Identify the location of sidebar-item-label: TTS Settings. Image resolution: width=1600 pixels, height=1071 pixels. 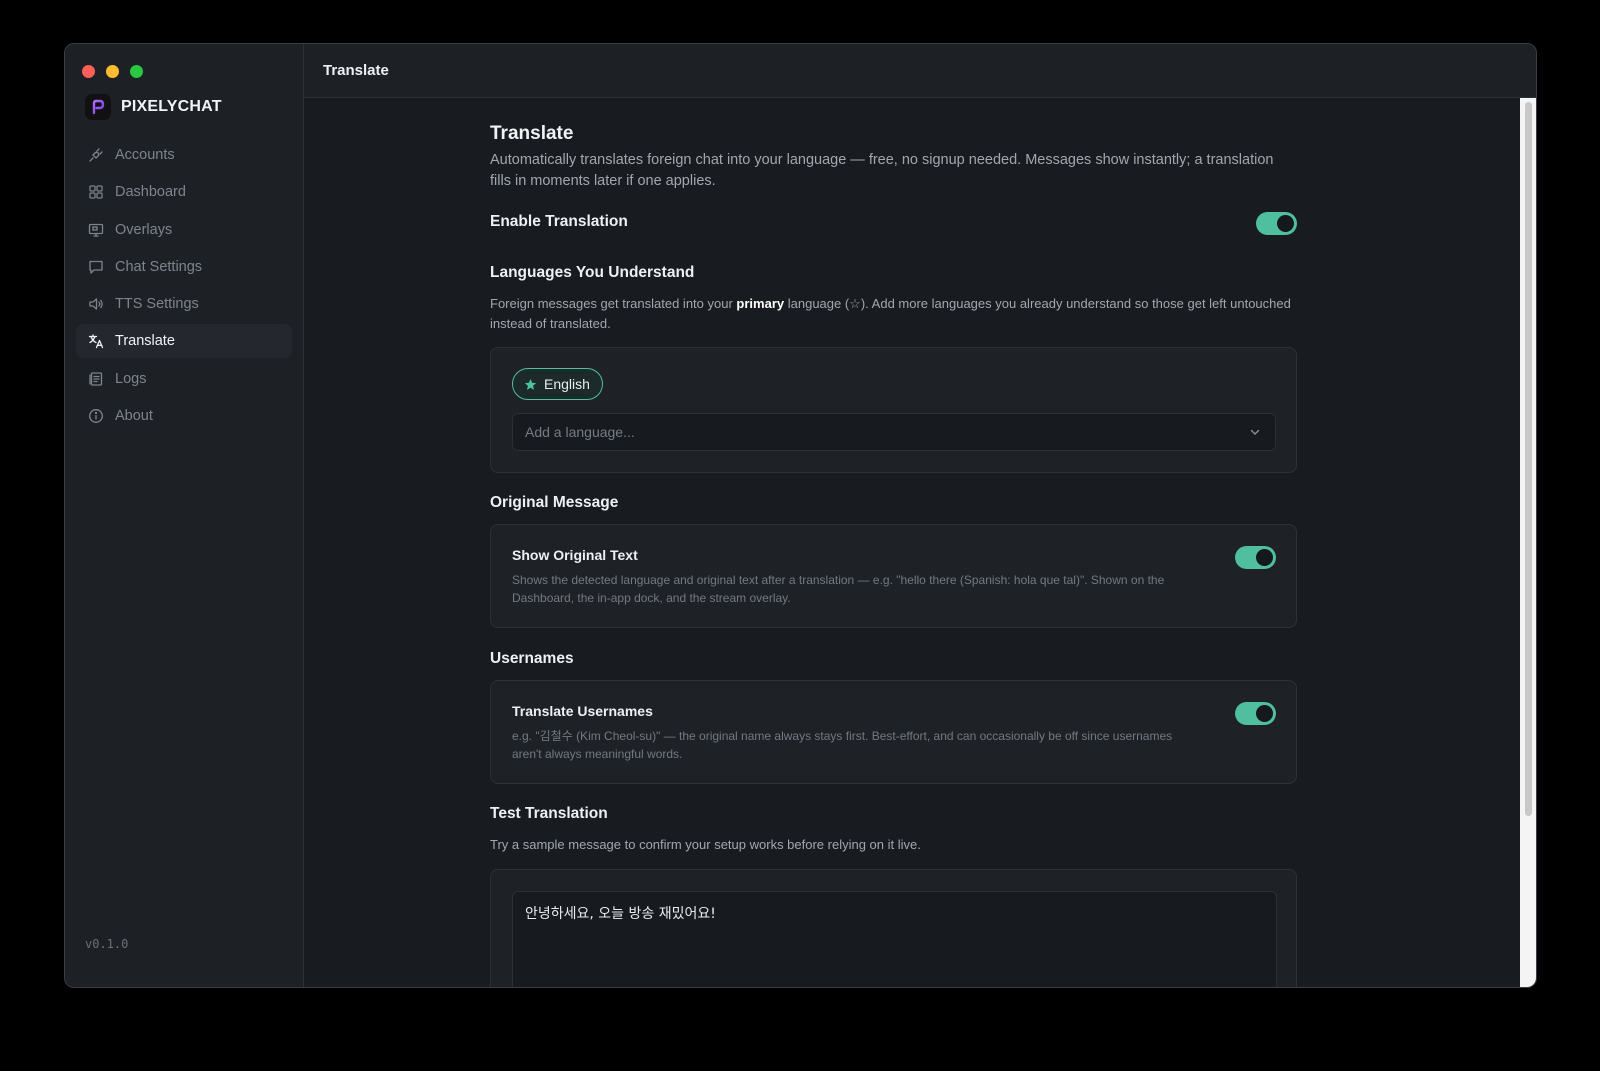
(157, 304).